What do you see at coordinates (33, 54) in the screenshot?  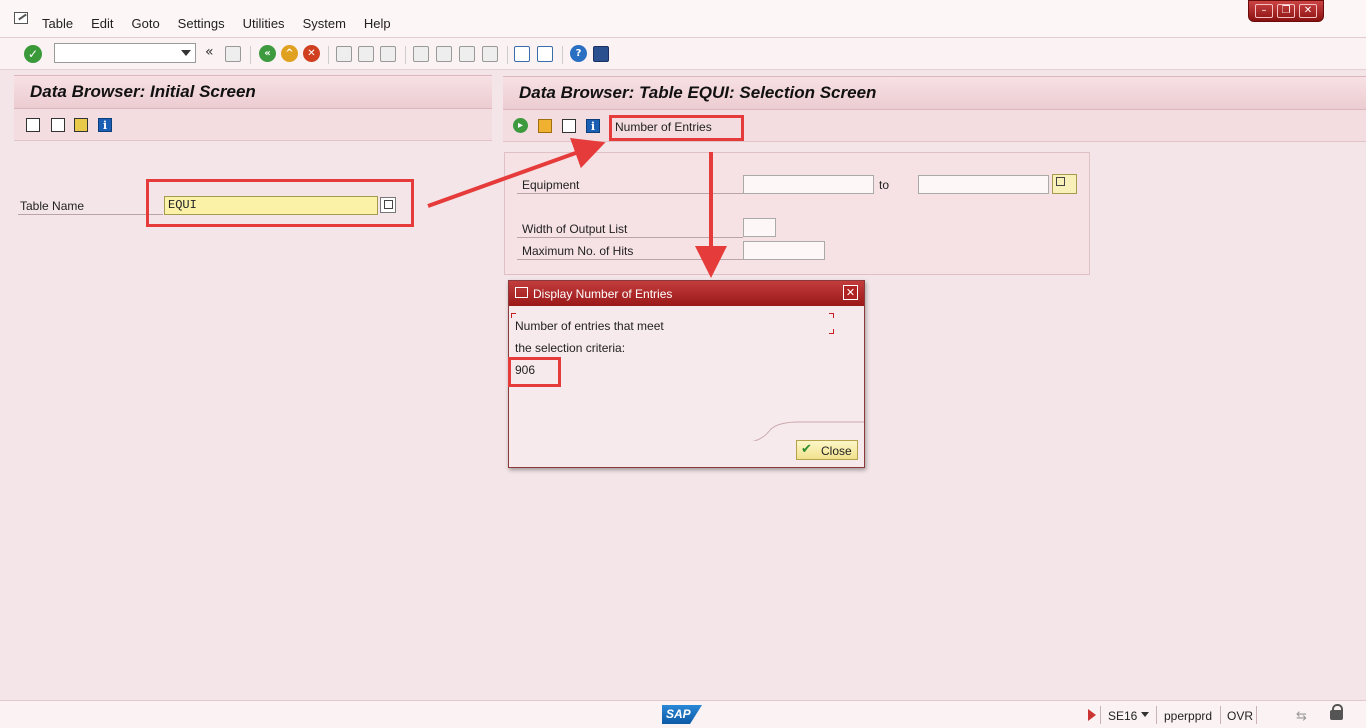 I see `check-icon: ✓` at bounding box center [33, 54].